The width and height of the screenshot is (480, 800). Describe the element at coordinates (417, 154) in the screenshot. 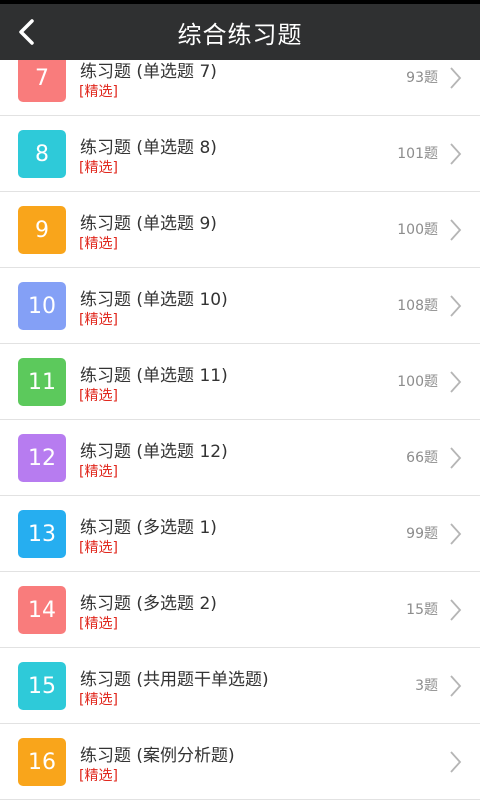

I see `item-count: 101题` at that location.